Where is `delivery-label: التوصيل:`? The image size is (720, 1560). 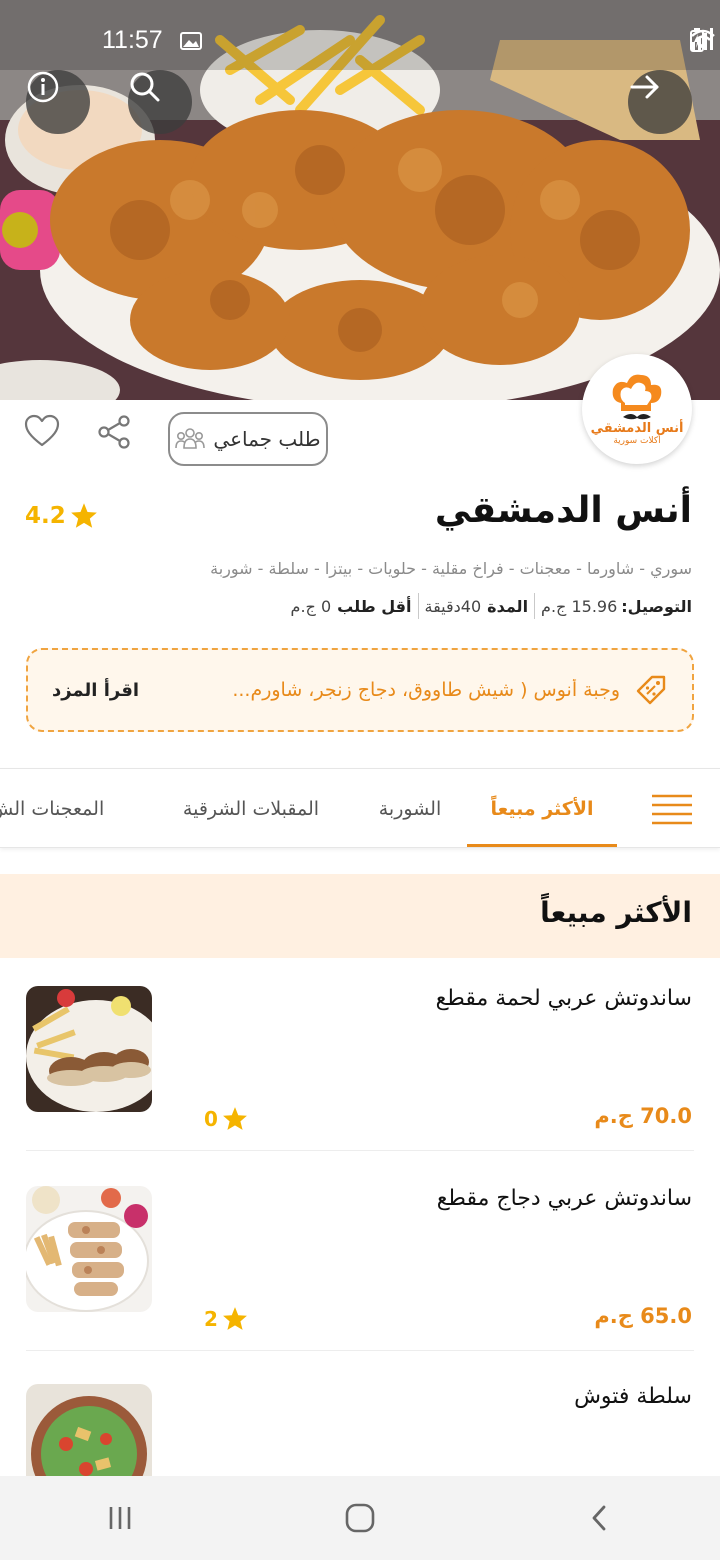 delivery-label: التوصيل: is located at coordinates (656, 606).